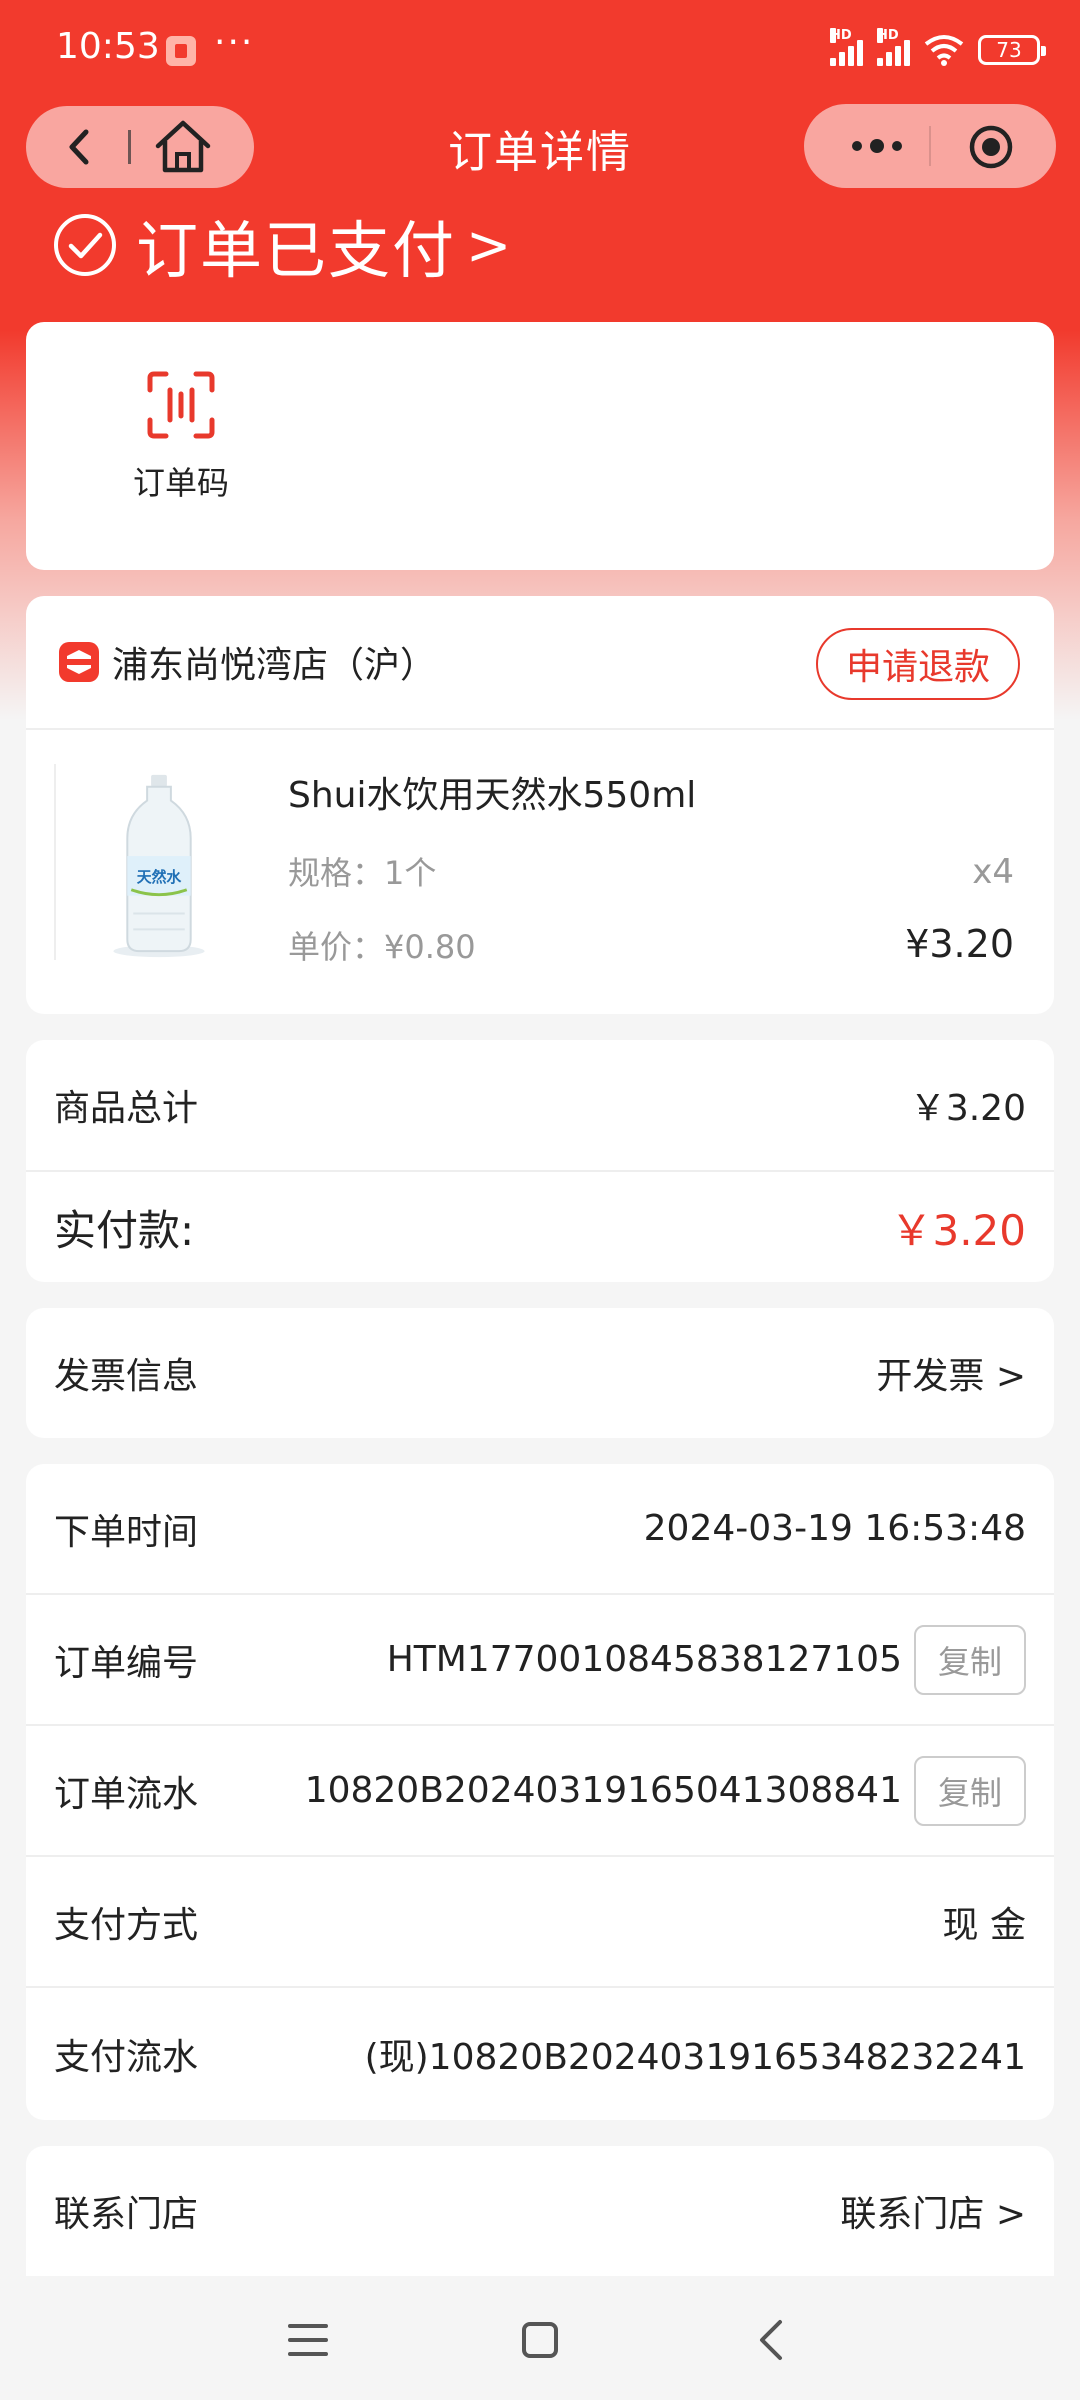 The height and width of the screenshot is (2400, 1080). Describe the element at coordinates (933, 2211) in the screenshot. I see `contact-store-link: 联系门店 >` at that location.